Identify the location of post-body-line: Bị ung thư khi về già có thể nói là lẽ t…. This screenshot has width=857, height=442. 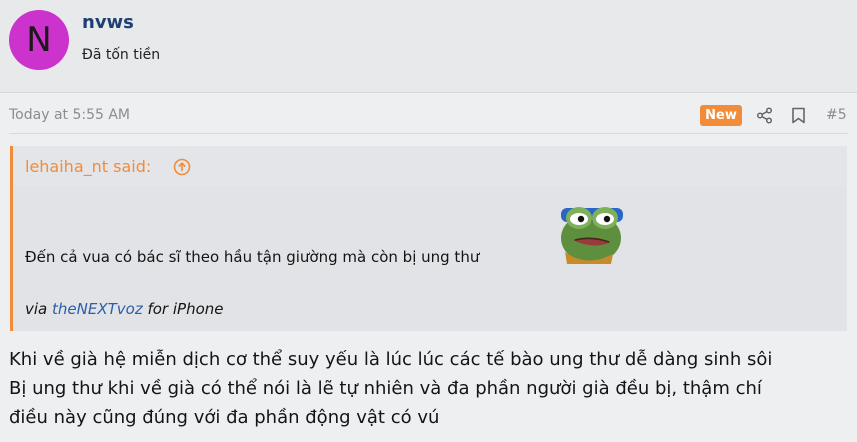
(385, 388).